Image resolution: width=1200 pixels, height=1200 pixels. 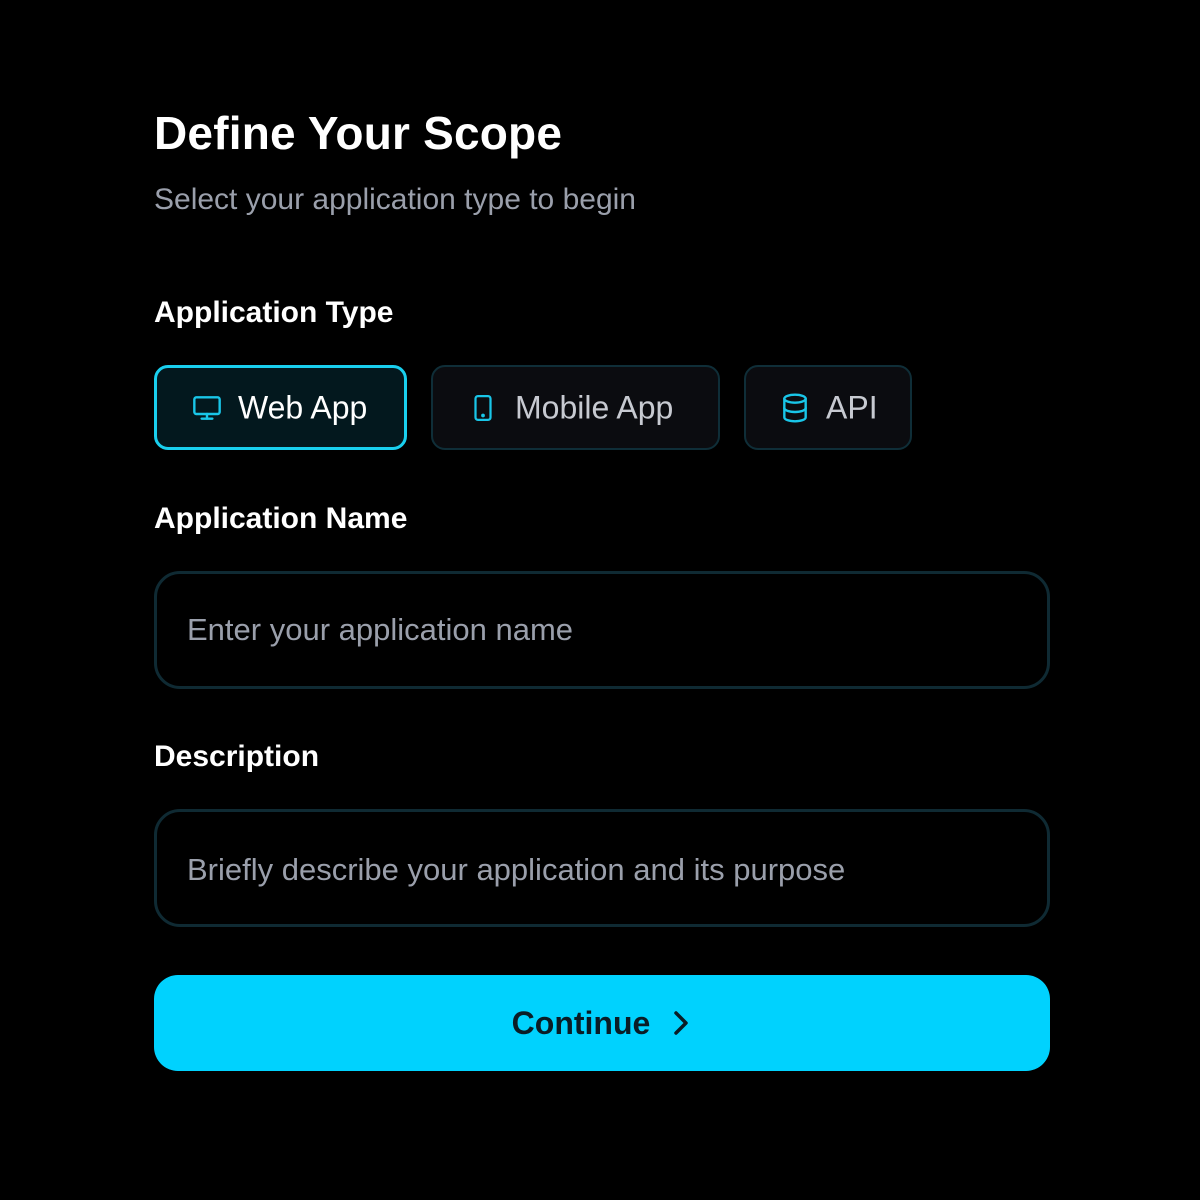 What do you see at coordinates (237, 756) in the screenshot?
I see `description-label: Description` at bounding box center [237, 756].